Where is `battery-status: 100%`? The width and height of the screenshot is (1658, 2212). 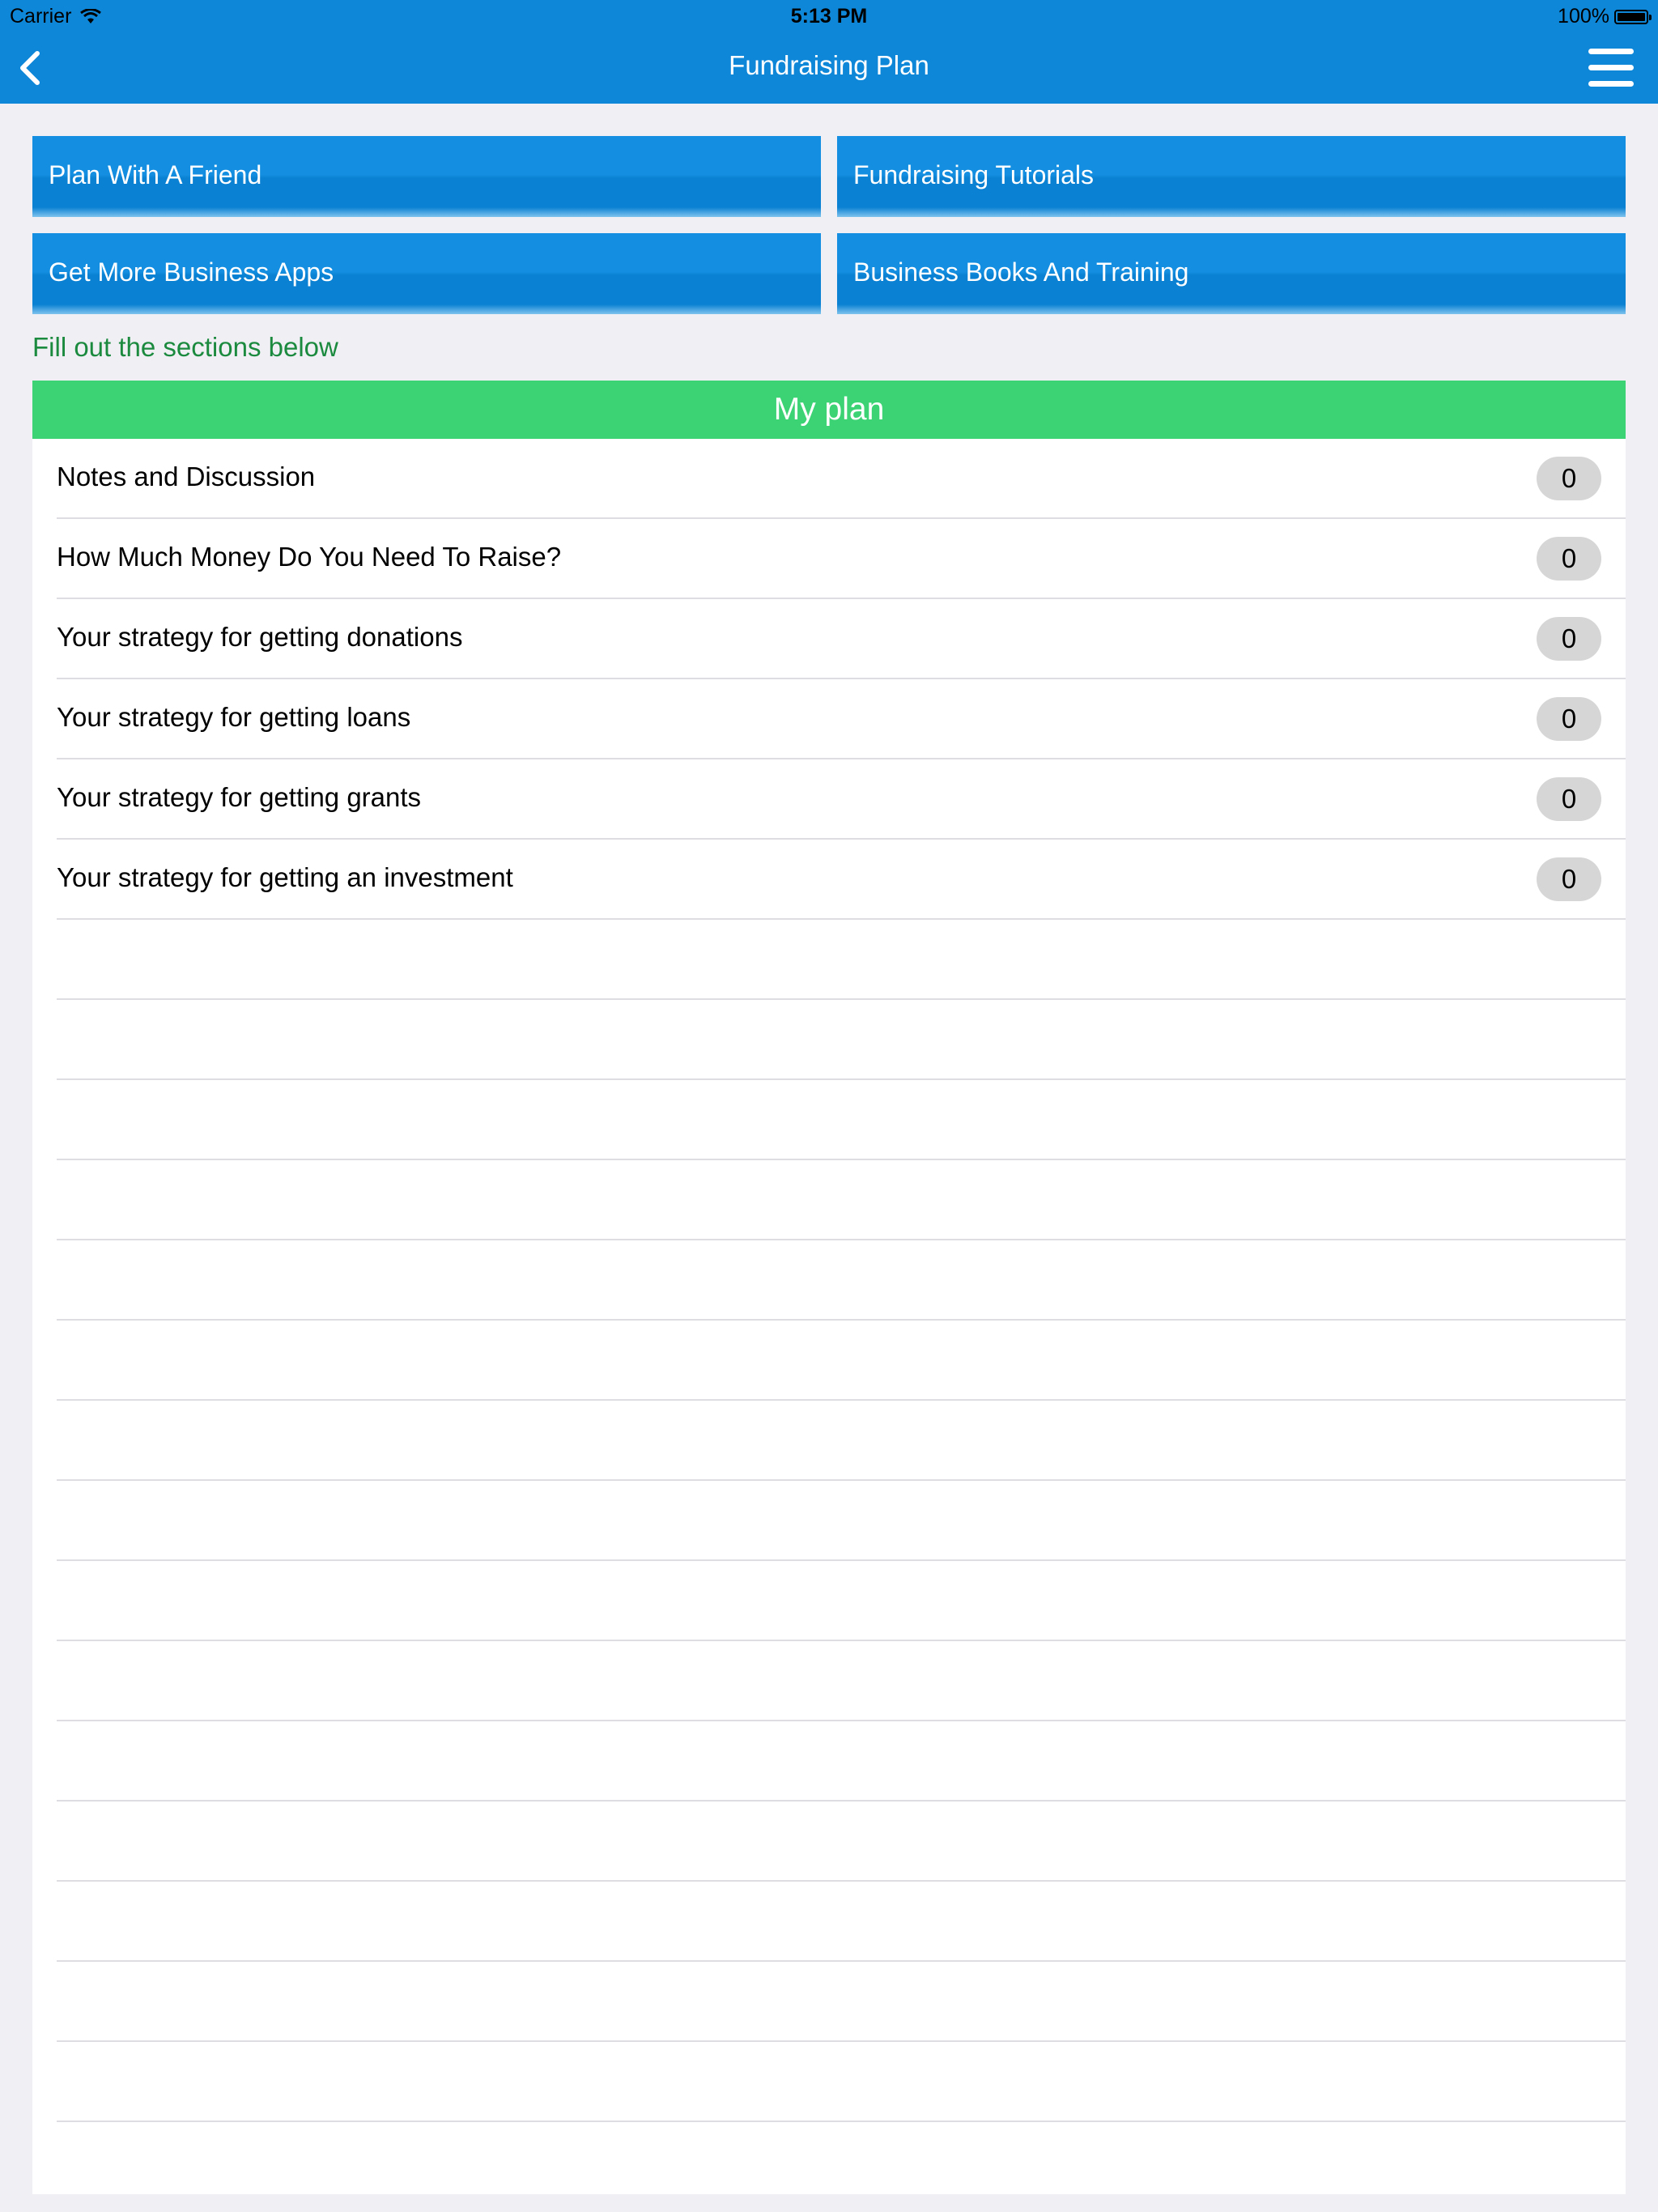
battery-status: 100% is located at coordinates (1605, 16).